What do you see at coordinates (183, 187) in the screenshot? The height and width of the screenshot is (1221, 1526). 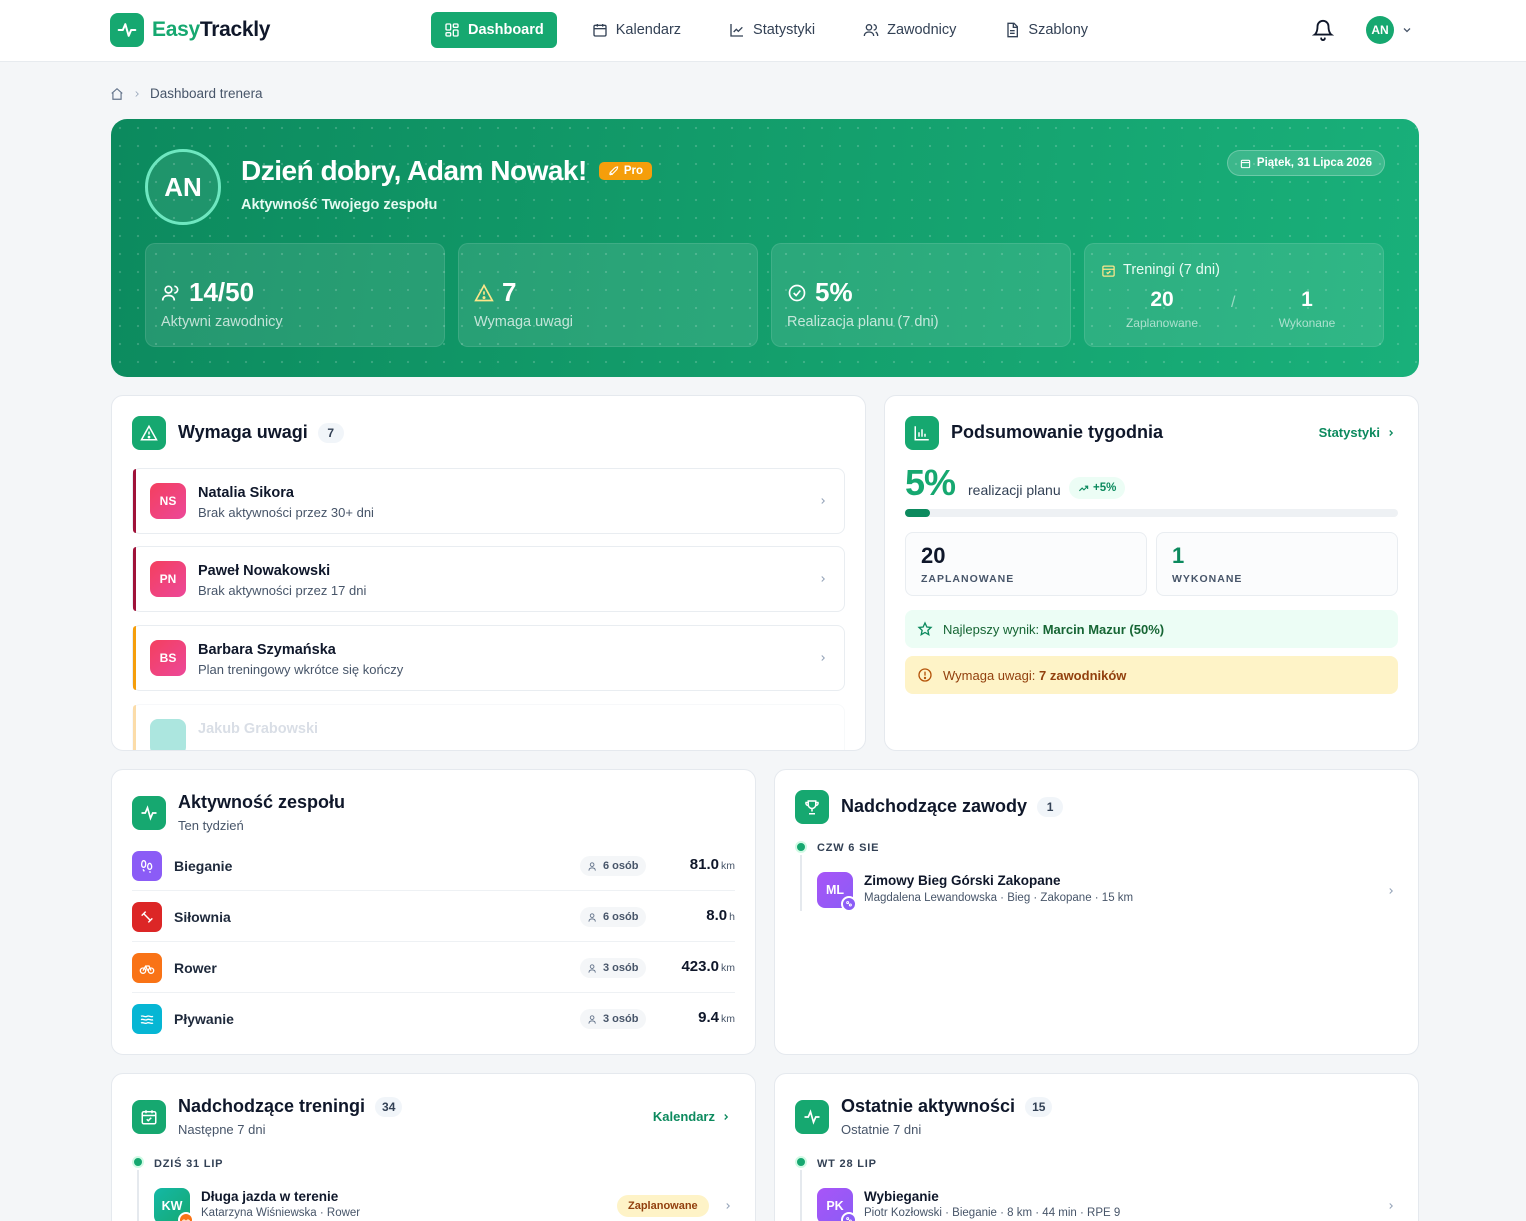 I see `coach-avatar: AN` at bounding box center [183, 187].